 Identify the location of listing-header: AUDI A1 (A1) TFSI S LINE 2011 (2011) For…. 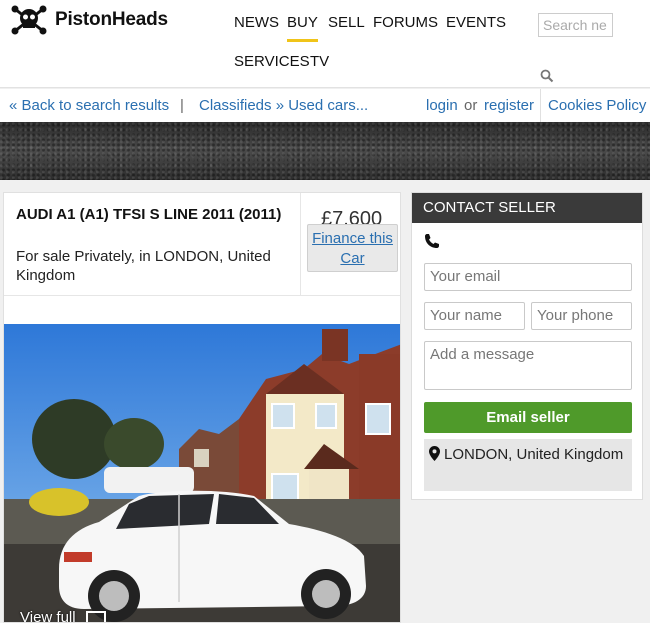
(202, 244).